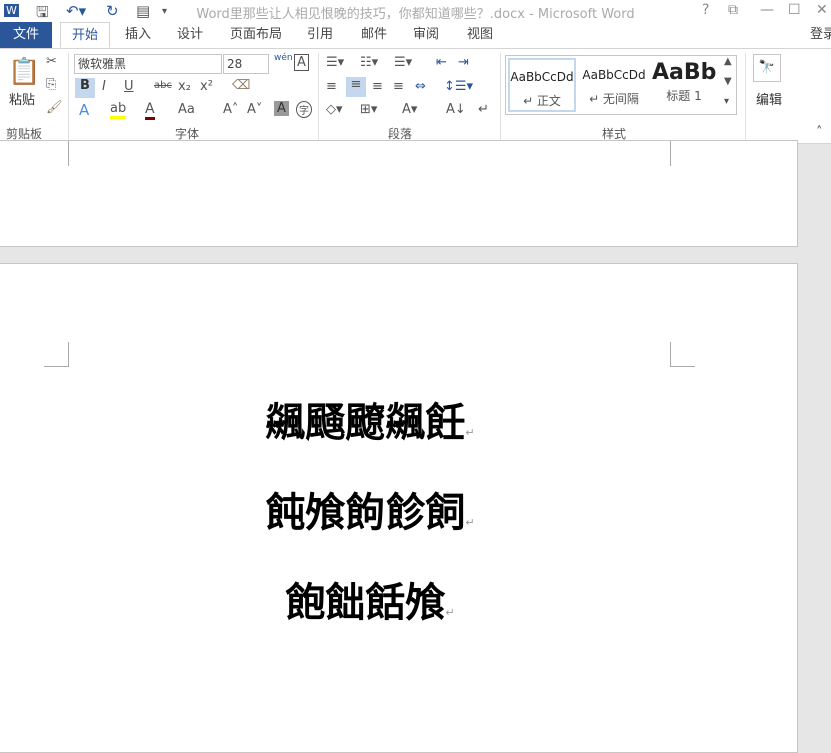  Describe the element at coordinates (320, 35) in the screenshot. I see `tab-references: 引用` at that location.